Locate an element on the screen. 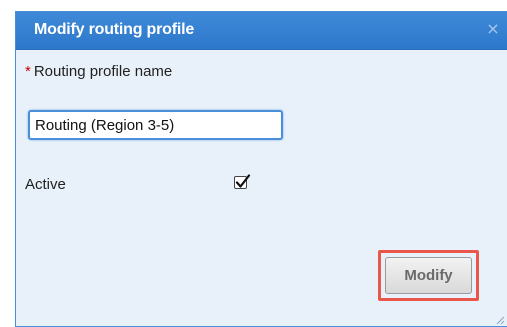 The width and height of the screenshot is (507, 327). checkmark-icon is located at coordinates (243, 181).